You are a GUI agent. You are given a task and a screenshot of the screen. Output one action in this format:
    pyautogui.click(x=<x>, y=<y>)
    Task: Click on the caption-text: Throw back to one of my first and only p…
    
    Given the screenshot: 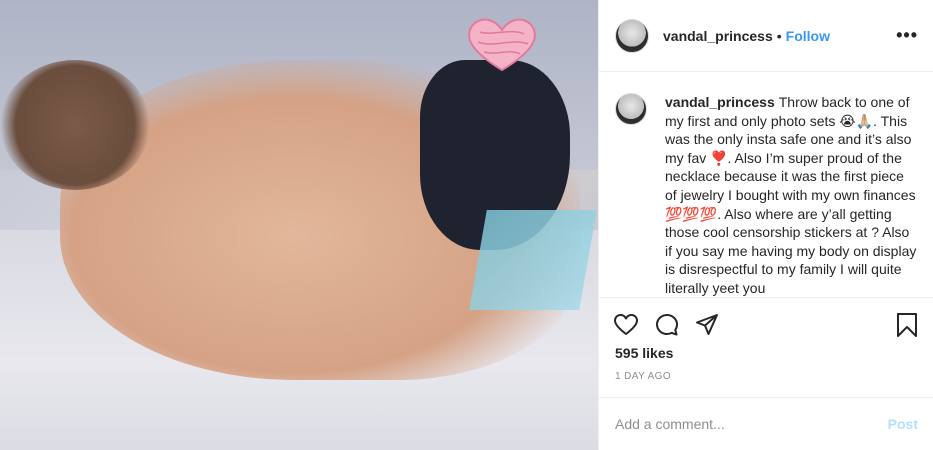 What is the action you would take?
    pyautogui.click(x=791, y=195)
    